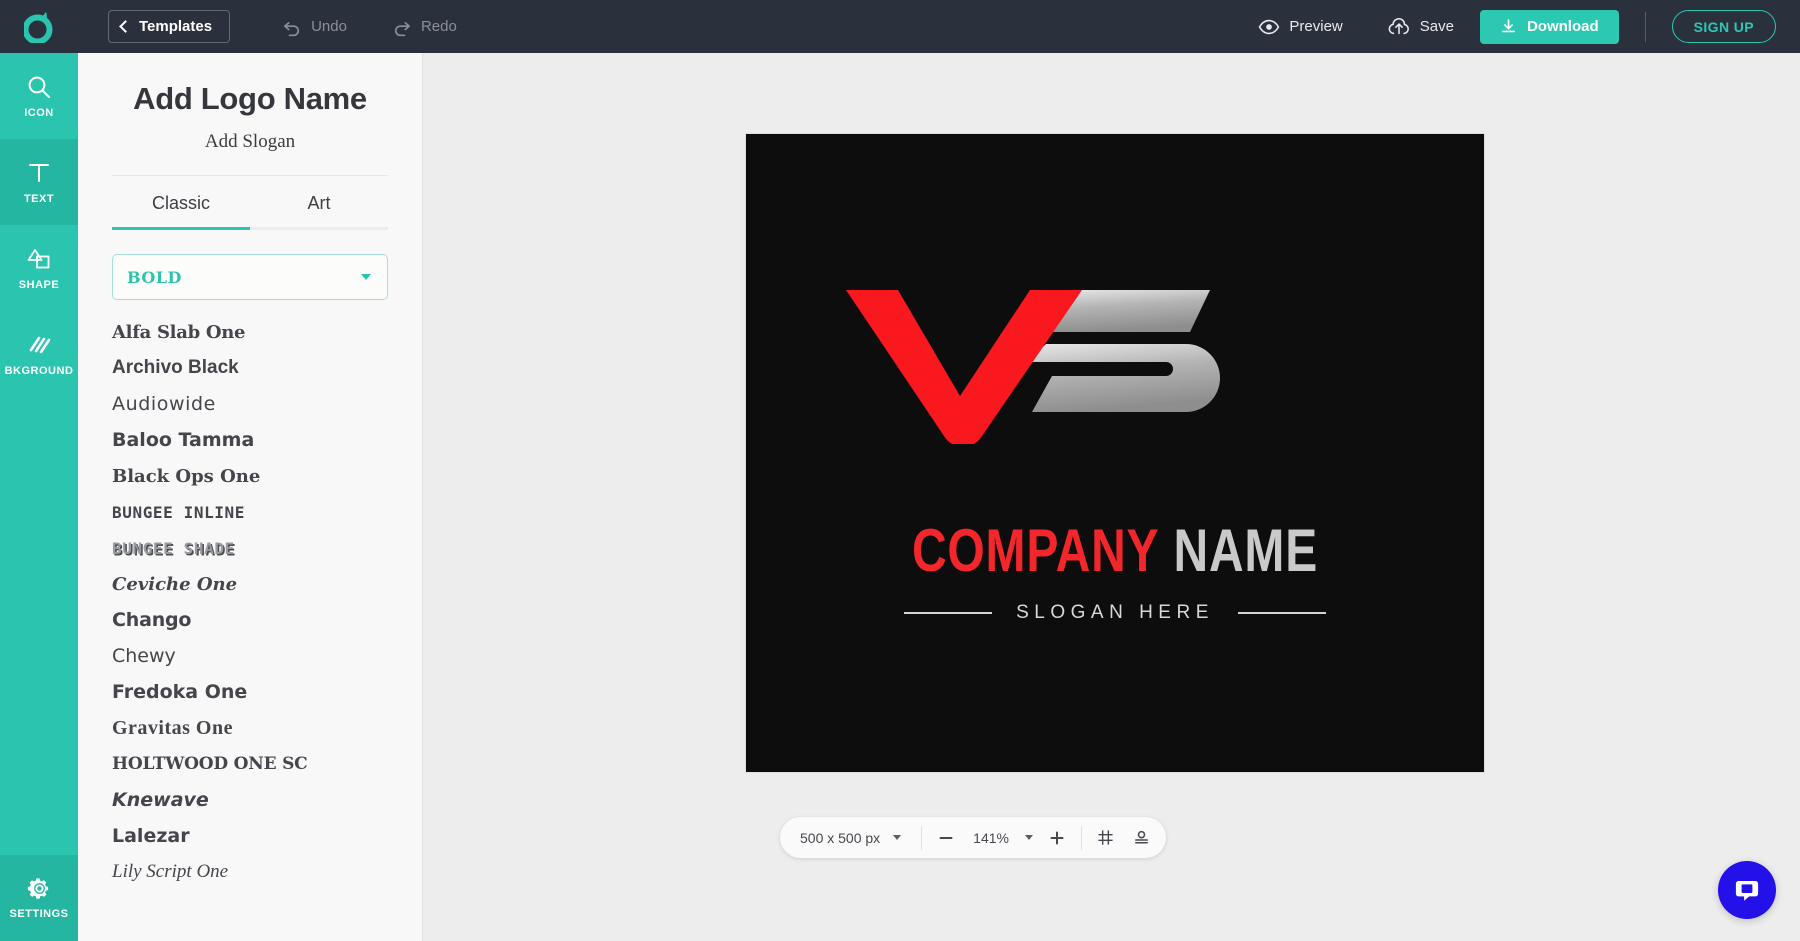 The height and width of the screenshot is (941, 1800). What do you see at coordinates (39, 198) in the screenshot?
I see `sidebar-item-text-label: TEXT` at bounding box center [39, 198].